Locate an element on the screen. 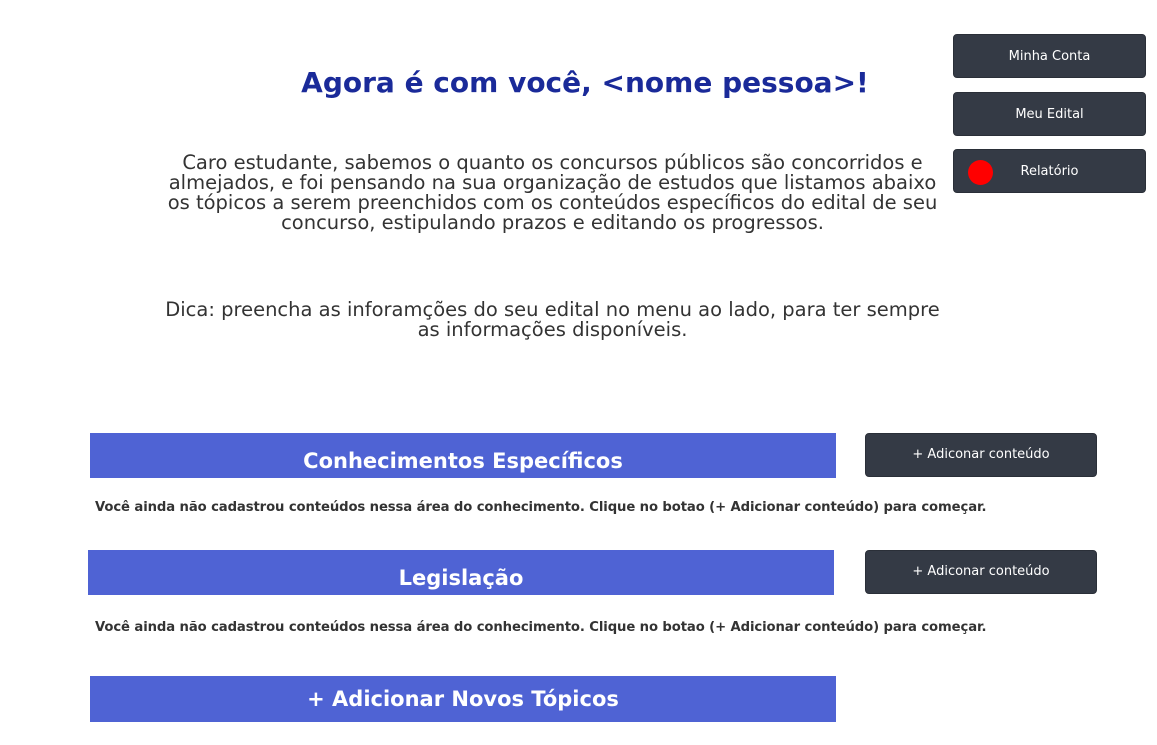 The width and height of the screenshot is (1157, 745). red-dot-icon is located at coordinates (980, 172).